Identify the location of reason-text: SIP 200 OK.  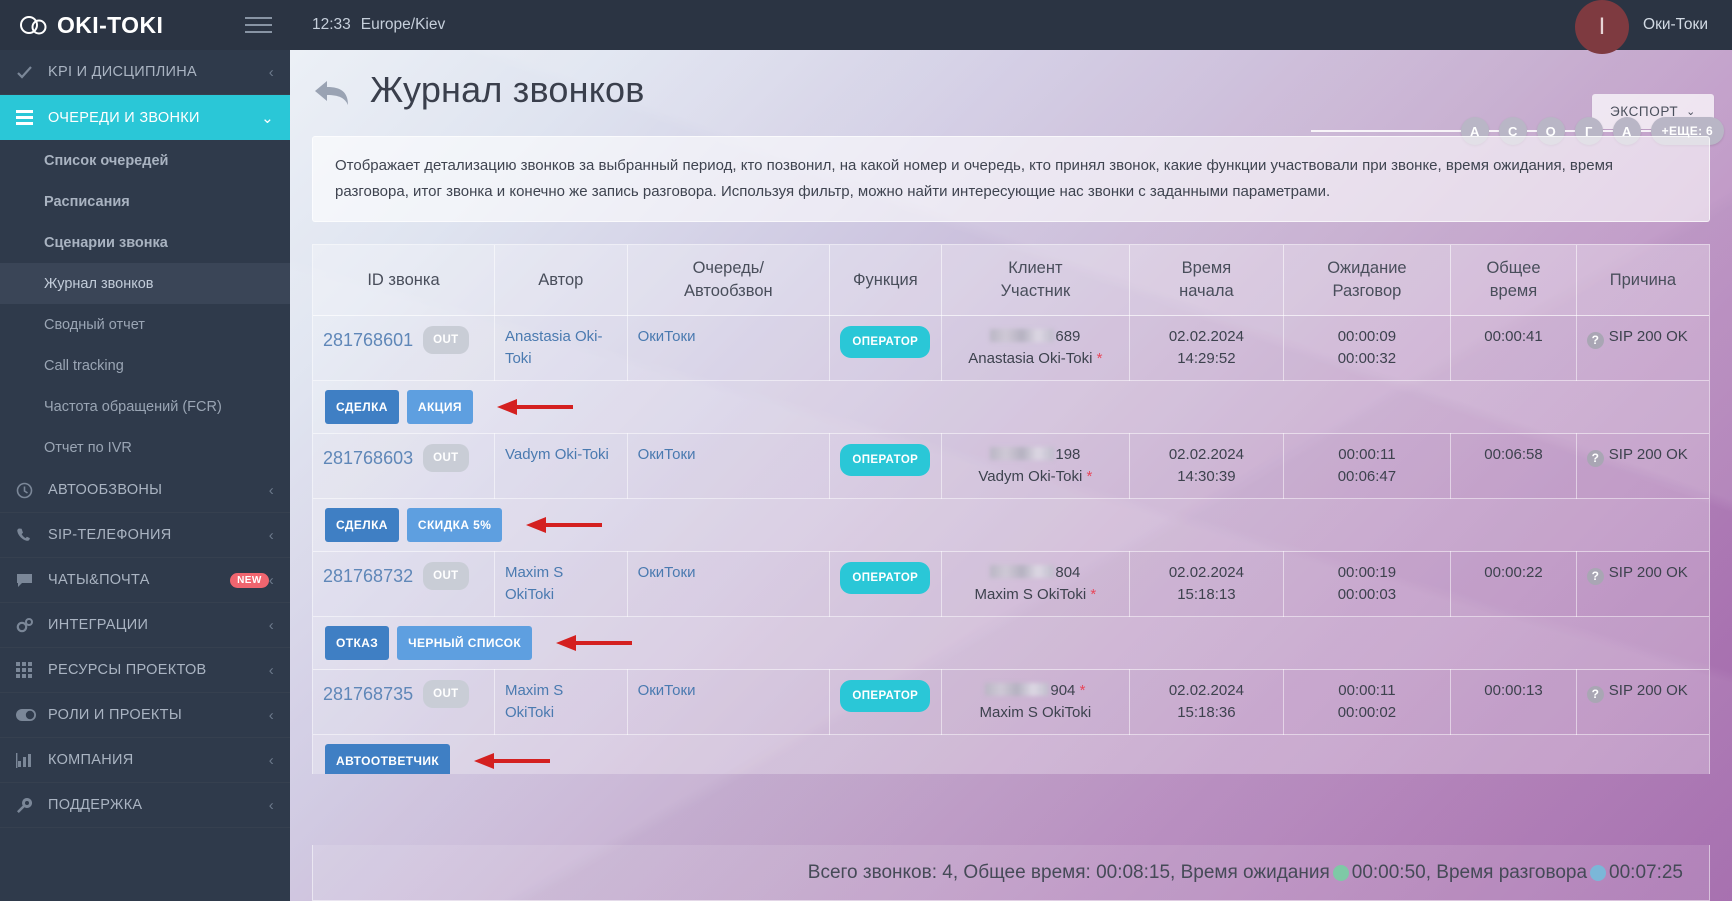
(1648, 572).